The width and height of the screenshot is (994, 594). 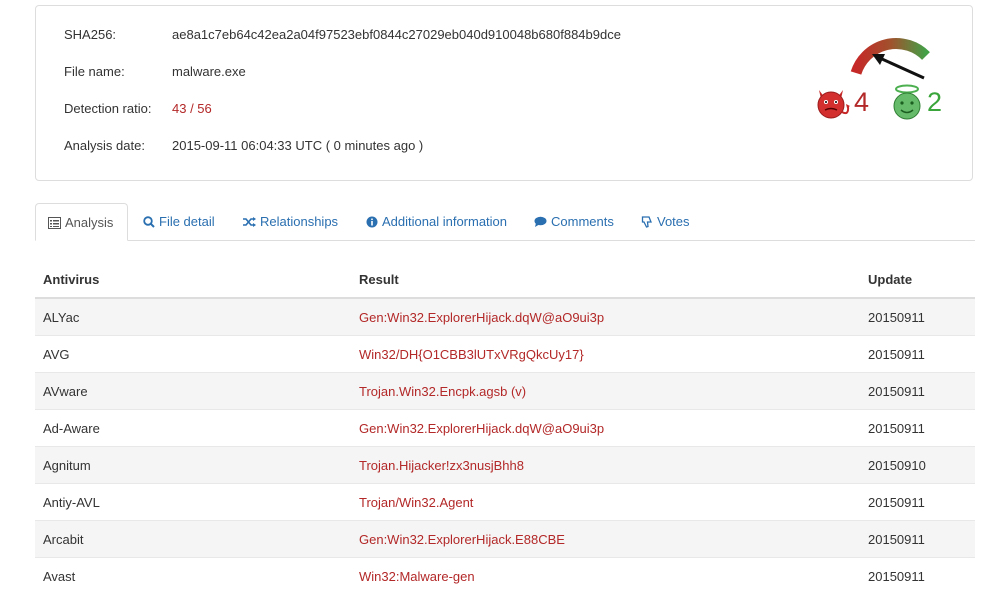 What do you see at coordinates (193, 465) in the screenshot?
I see `antivirus-name: Agnitum` at bounding box center [193, 465].